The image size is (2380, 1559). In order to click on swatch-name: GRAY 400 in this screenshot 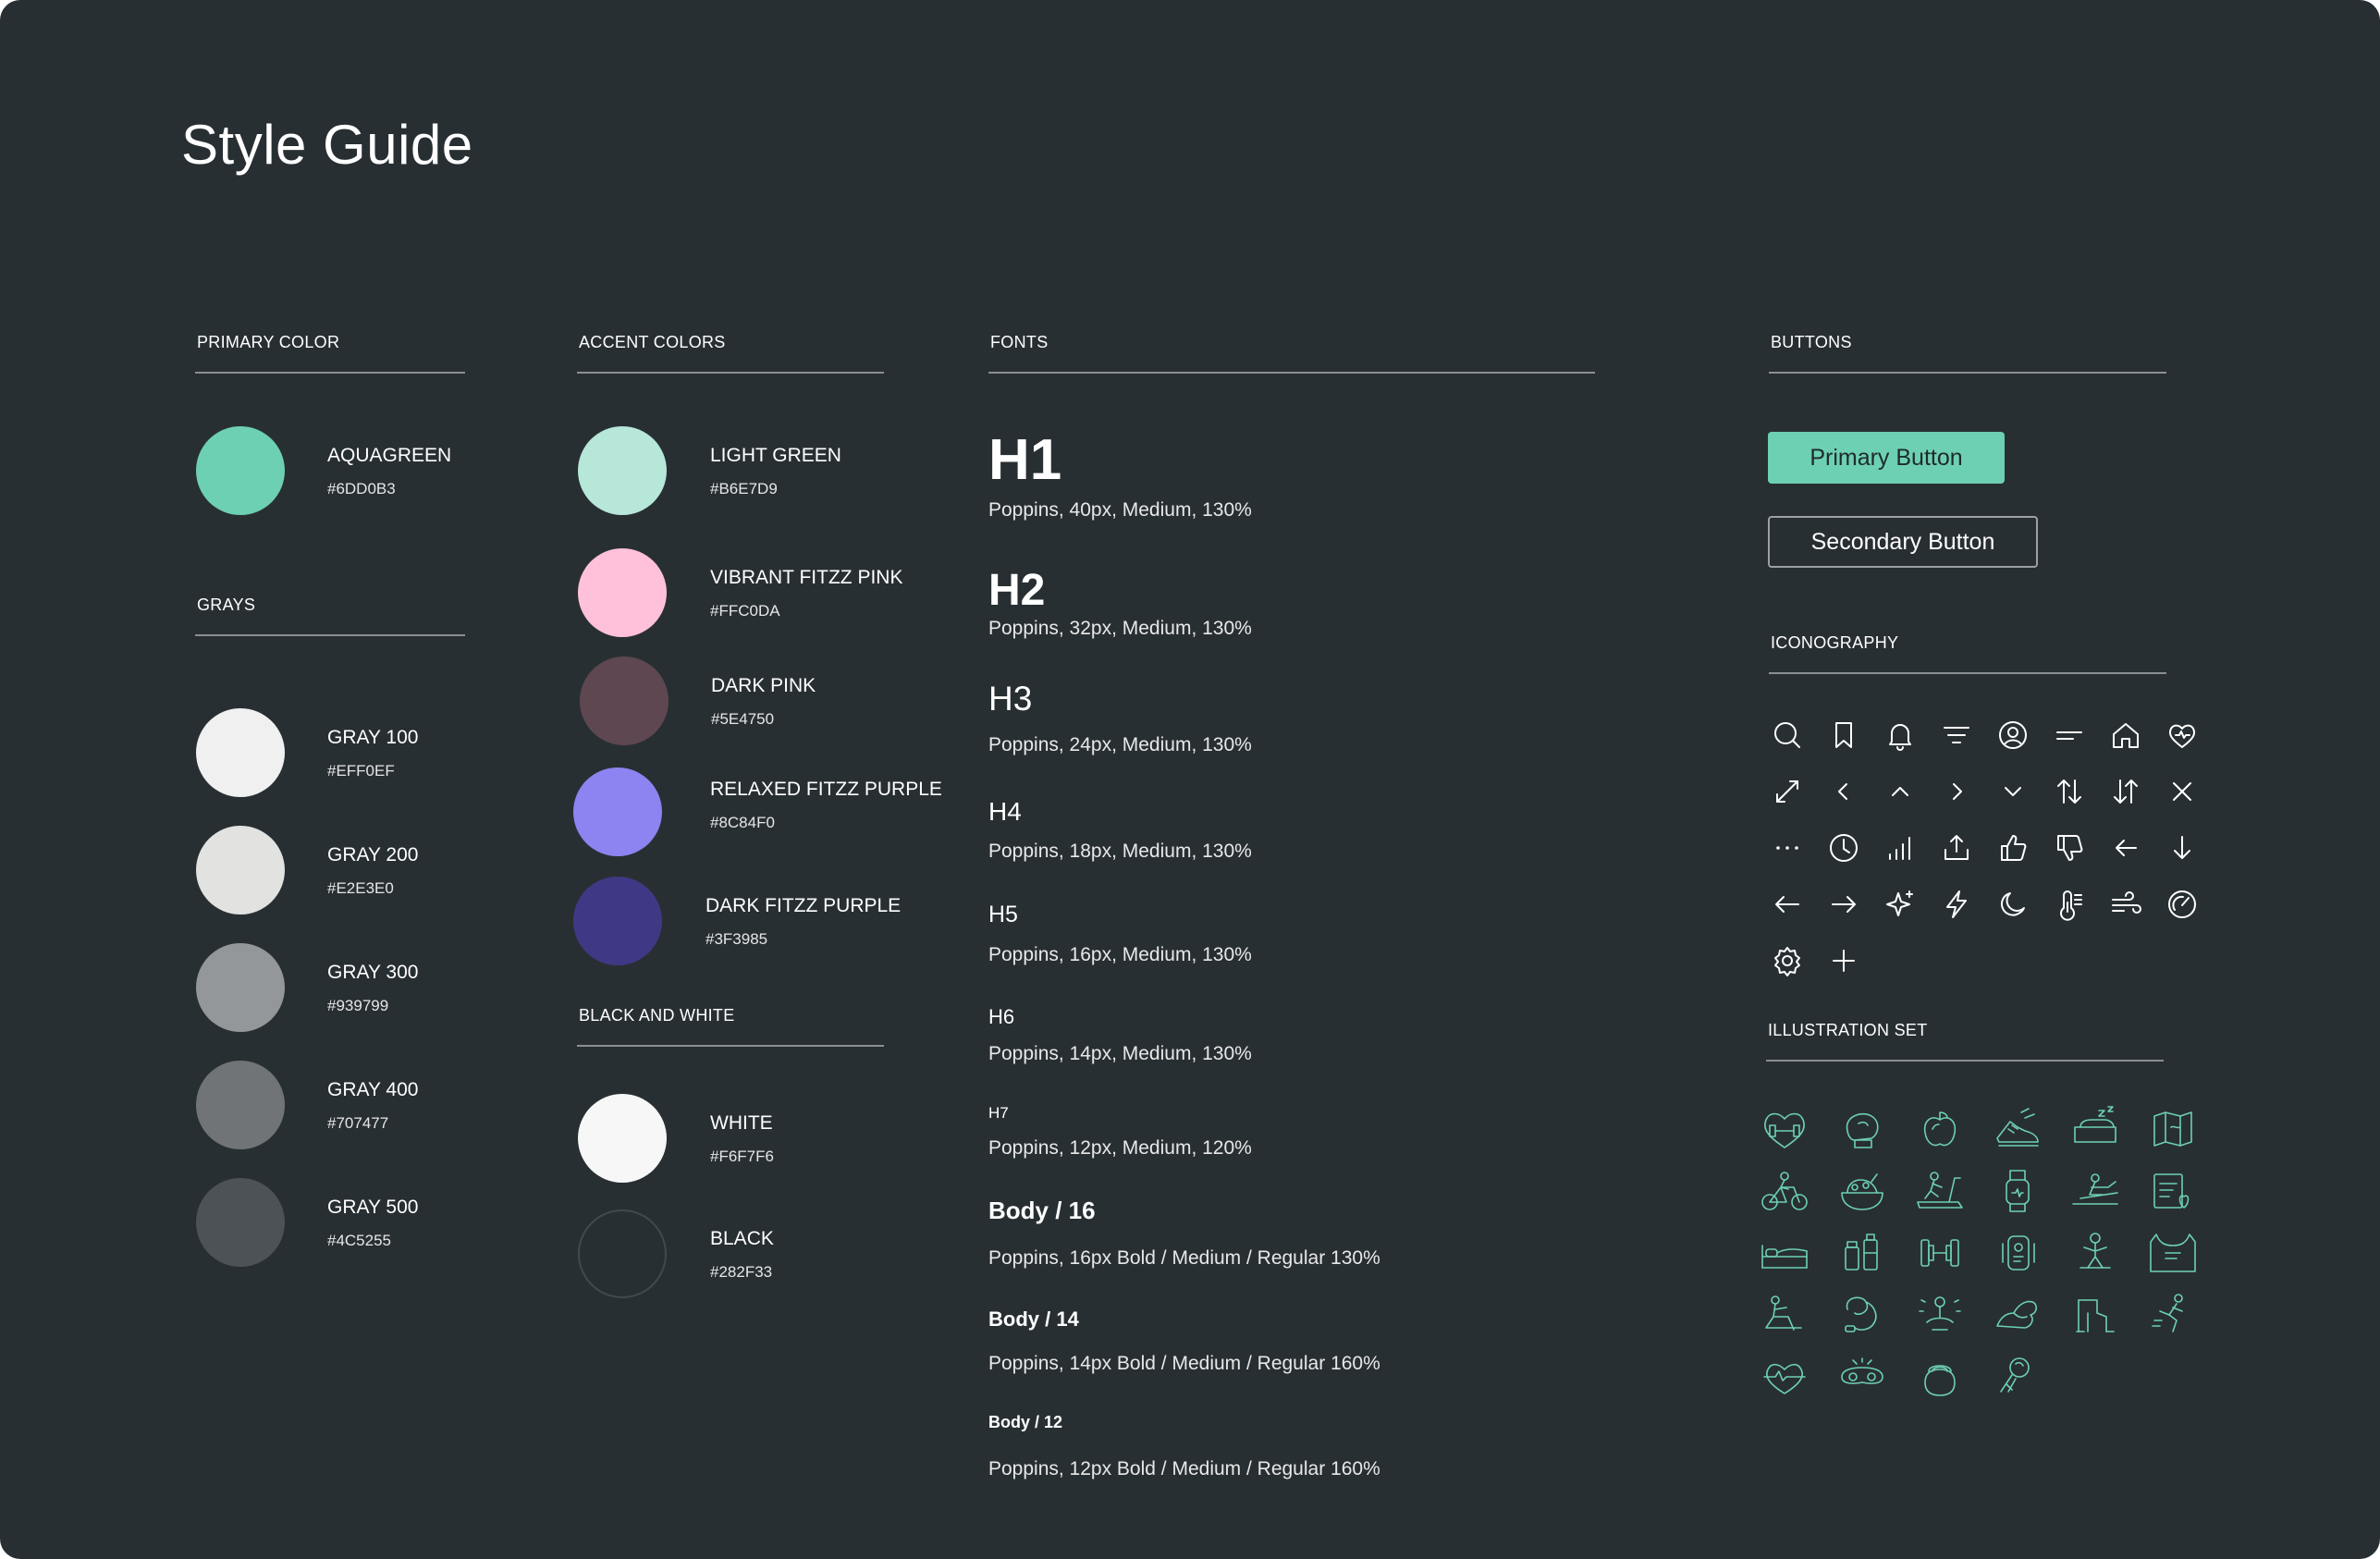, I will do `click(373, 1089)`.